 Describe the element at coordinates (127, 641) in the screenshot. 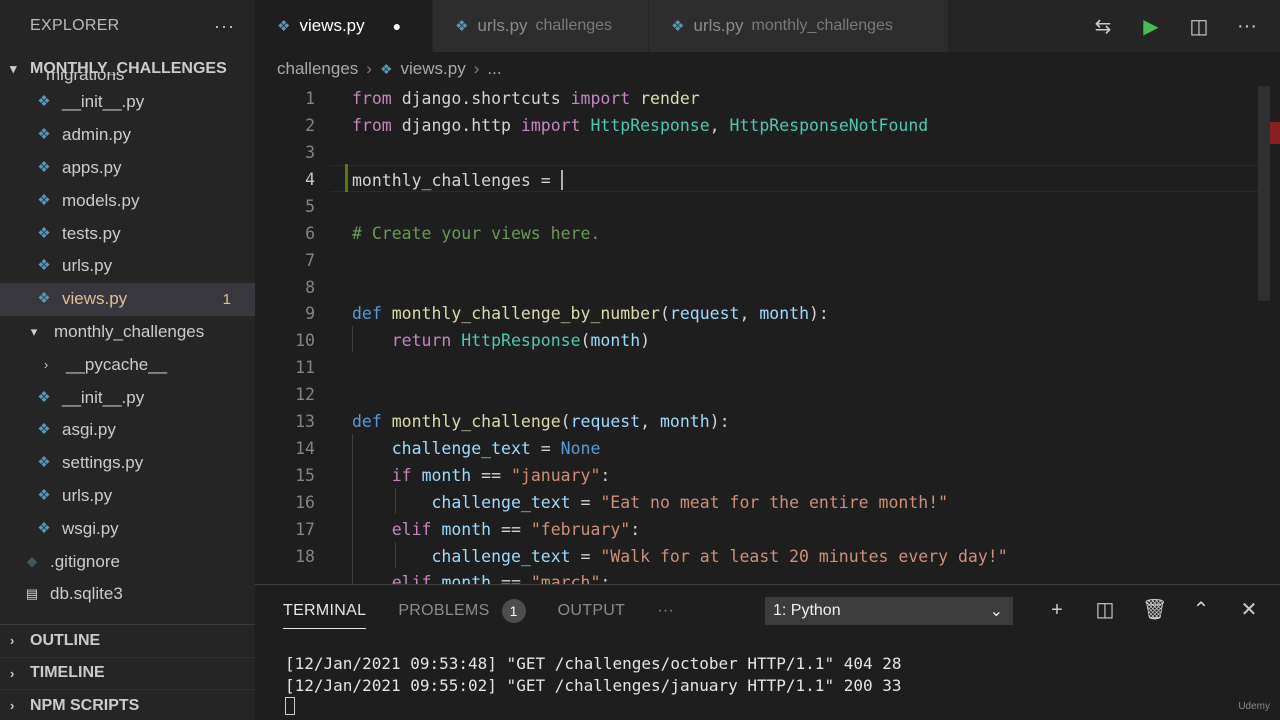

I see `outline-section-header: › OUTLINE` at that location.